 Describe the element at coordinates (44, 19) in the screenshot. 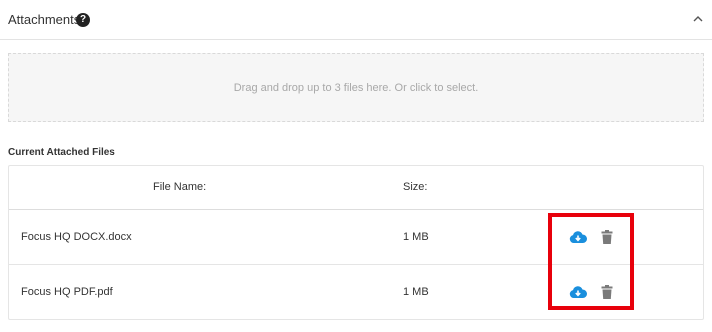

I see `attachments-title: Attachments` at that location.